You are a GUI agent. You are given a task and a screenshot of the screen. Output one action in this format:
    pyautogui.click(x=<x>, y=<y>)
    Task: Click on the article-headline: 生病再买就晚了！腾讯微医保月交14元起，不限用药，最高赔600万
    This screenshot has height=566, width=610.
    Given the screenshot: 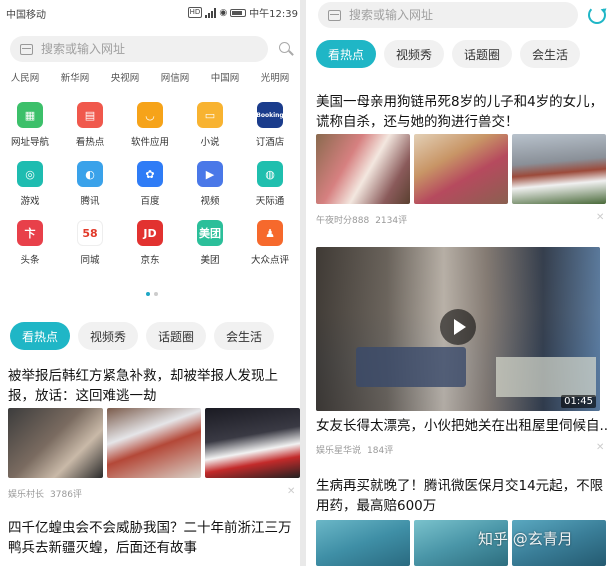 What is the action you would take?
    pyautogui.click(x=460, y=496)
    